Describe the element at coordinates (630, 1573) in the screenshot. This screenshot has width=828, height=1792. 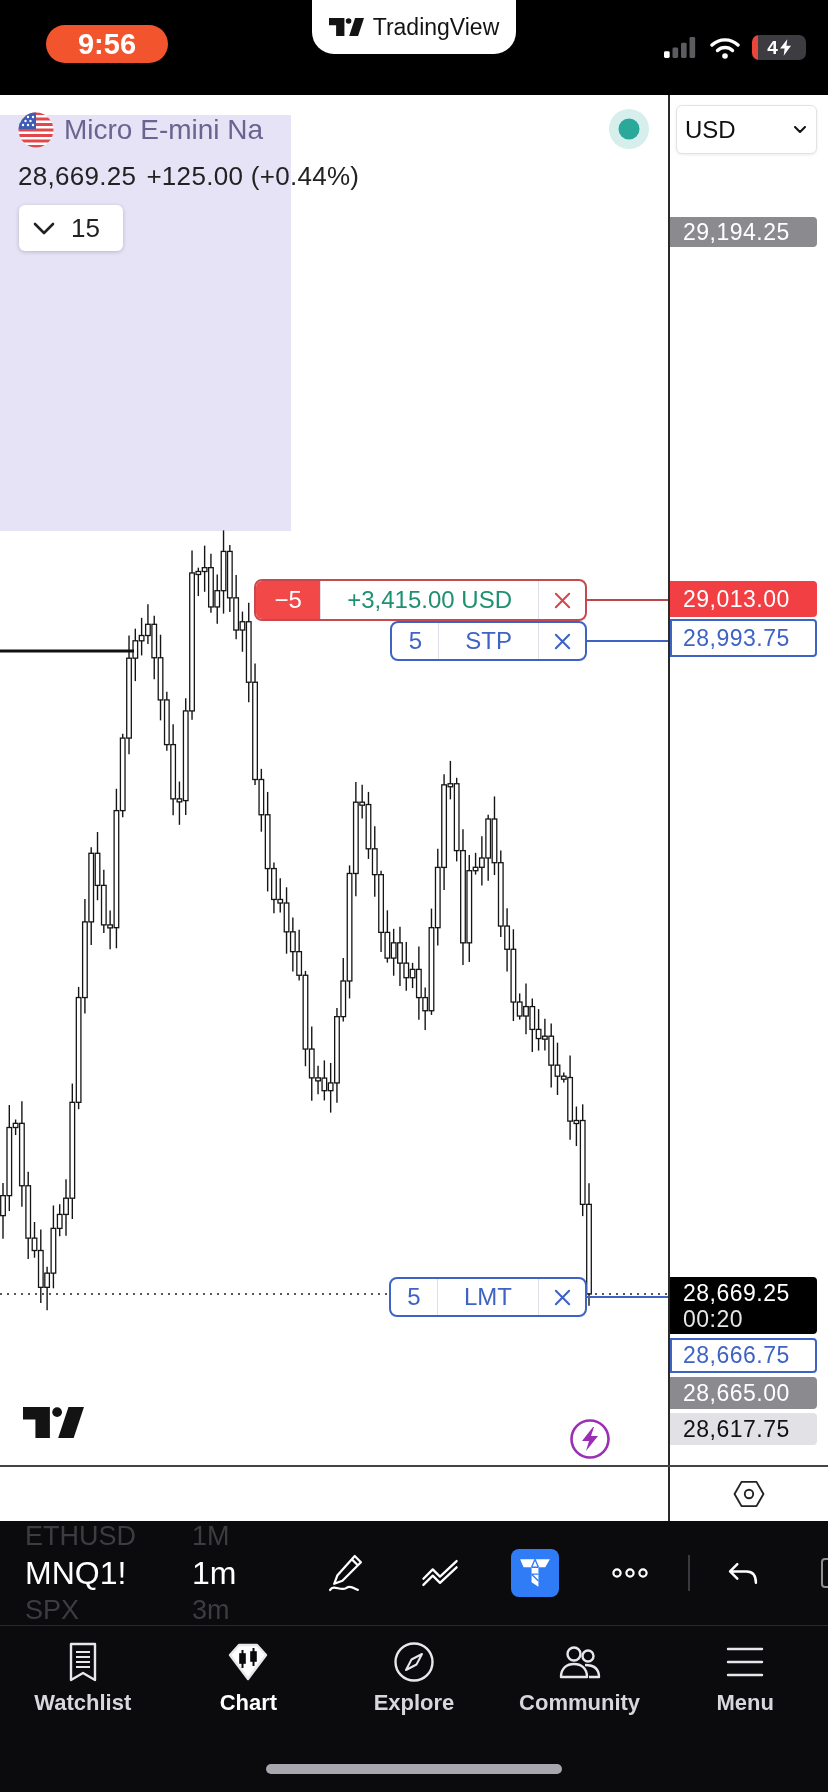
I see `more-icon` at that location.